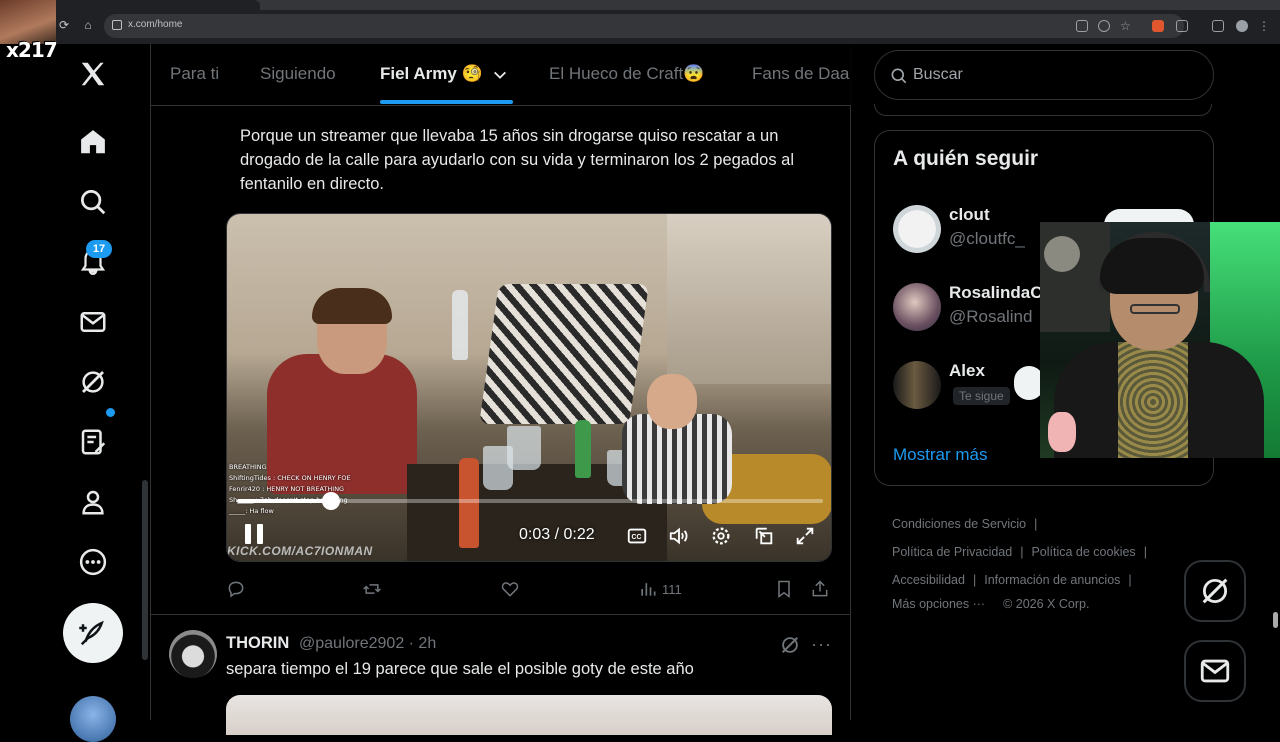 The width and height of the screenshot is (1280, 742). I want to click on suggestion-name: RosalindaC, so click(996, 293).